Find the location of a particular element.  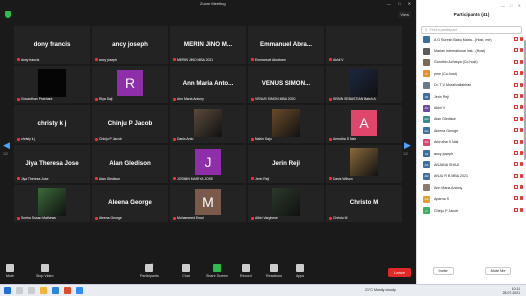

participant-video-tile: Govardhan Prashant is located at coordinates (52, 84).